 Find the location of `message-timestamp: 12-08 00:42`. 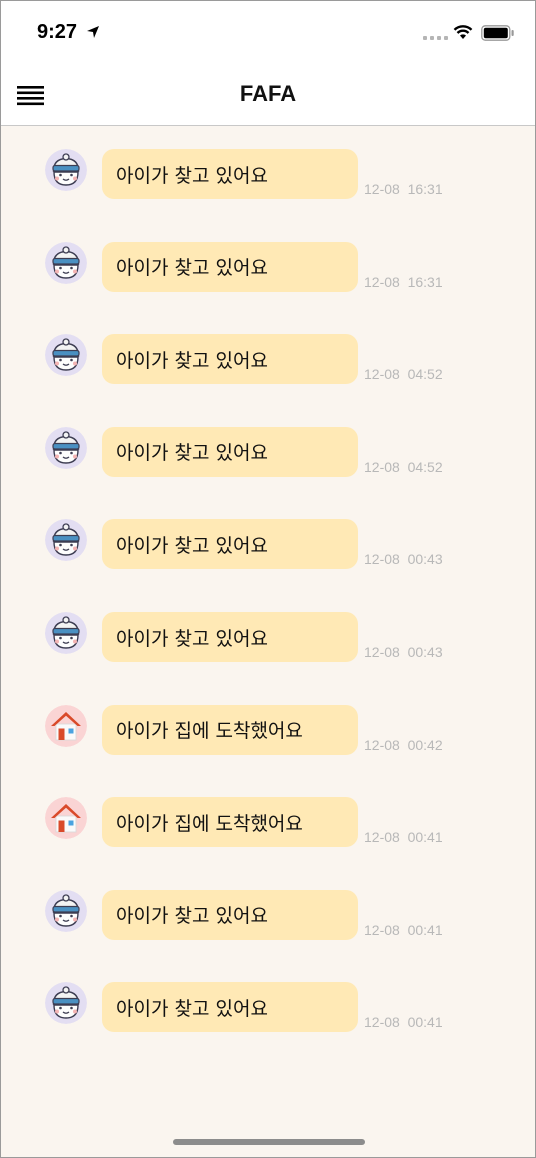

message-timestamp: 12-08 00:42 is located at coordinates (403, 744).